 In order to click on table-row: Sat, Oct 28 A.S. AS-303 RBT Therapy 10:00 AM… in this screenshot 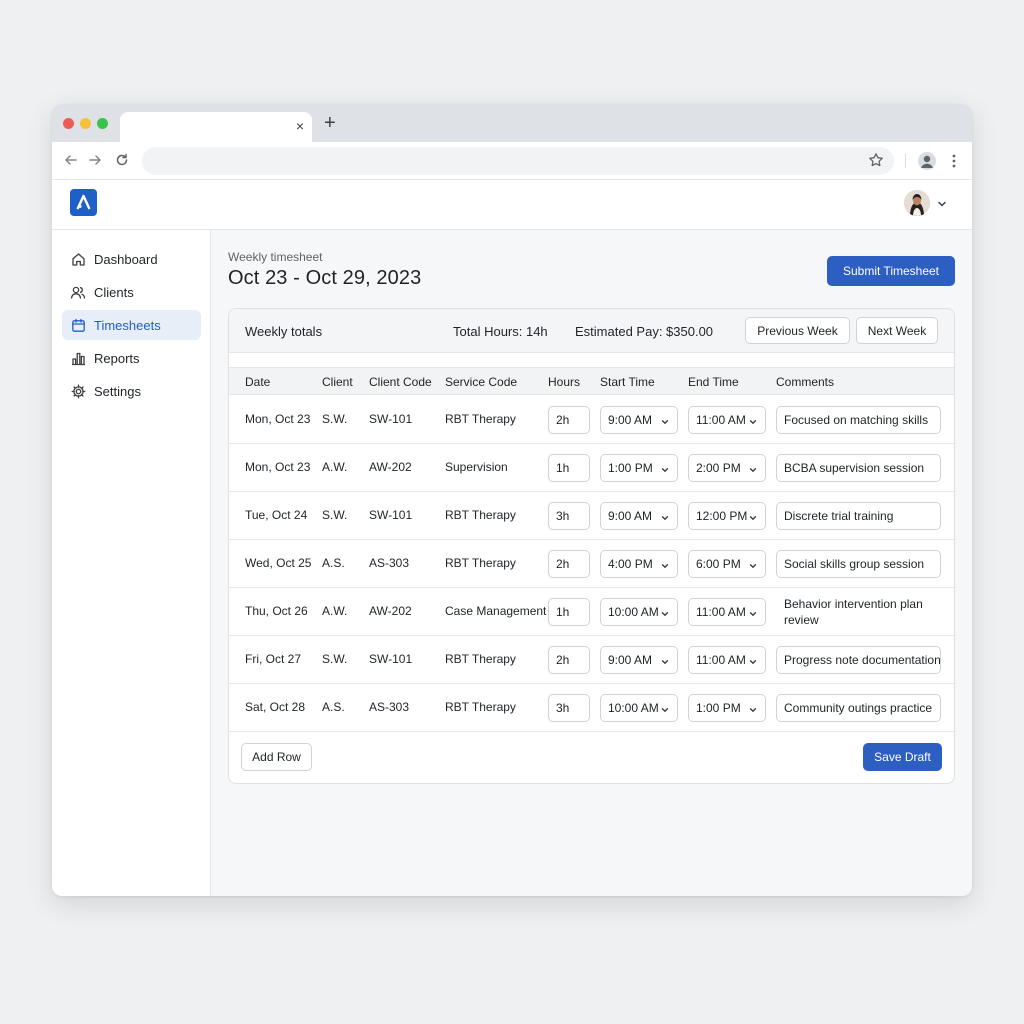, I will do `click(591, 708)`.